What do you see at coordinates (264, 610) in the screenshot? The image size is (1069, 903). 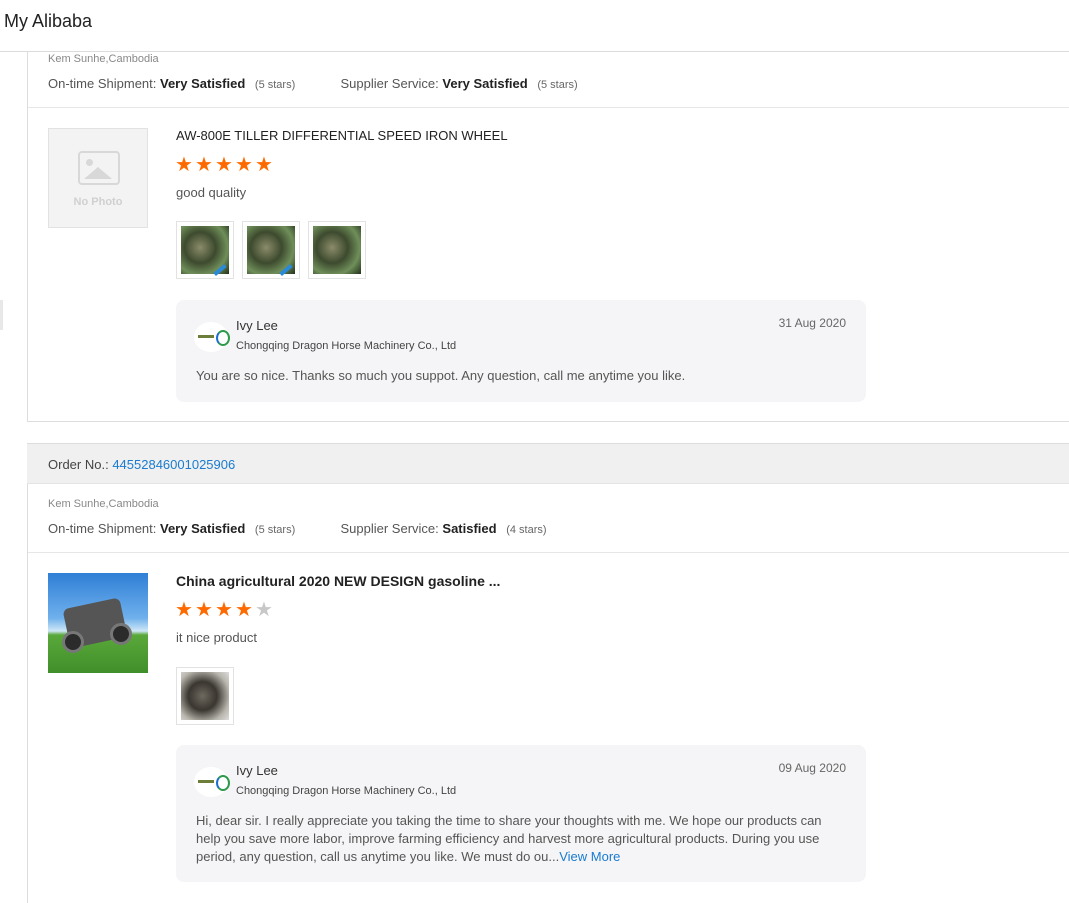 I see `star-empty-icon: ★` at bounding box center [264, 610].